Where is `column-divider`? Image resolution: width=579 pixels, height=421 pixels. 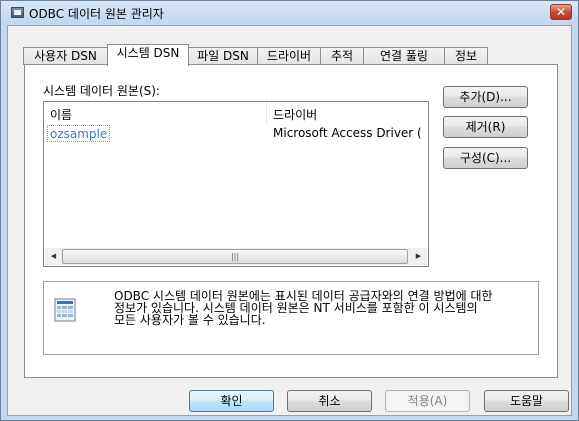 column-divider is located at coordinates (266, 113).